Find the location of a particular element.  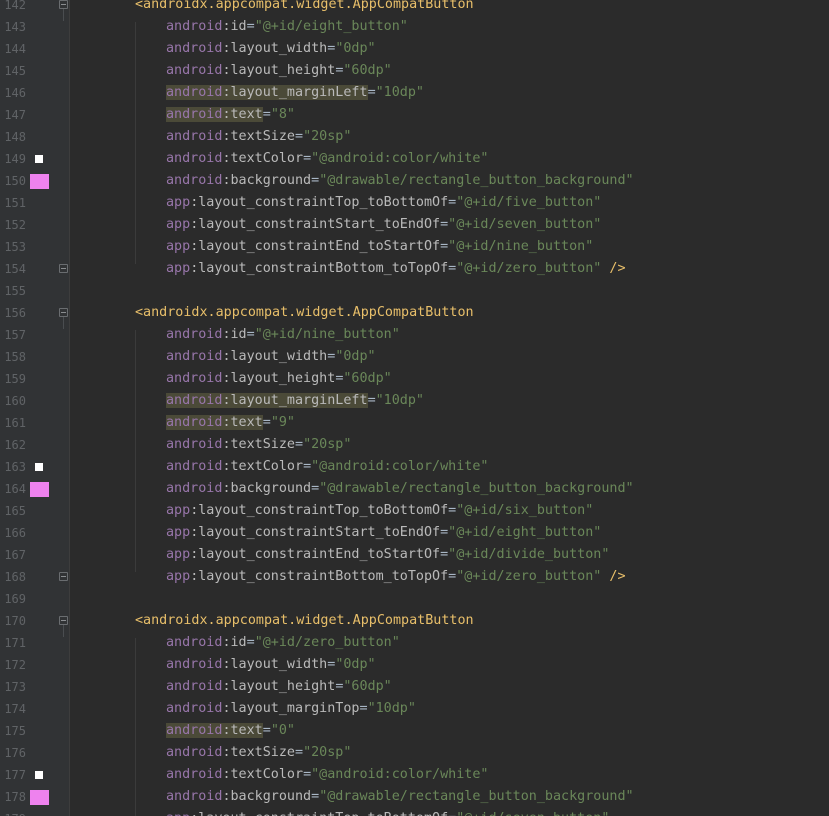

line-number: 156 is located at coordinates (15, 313).